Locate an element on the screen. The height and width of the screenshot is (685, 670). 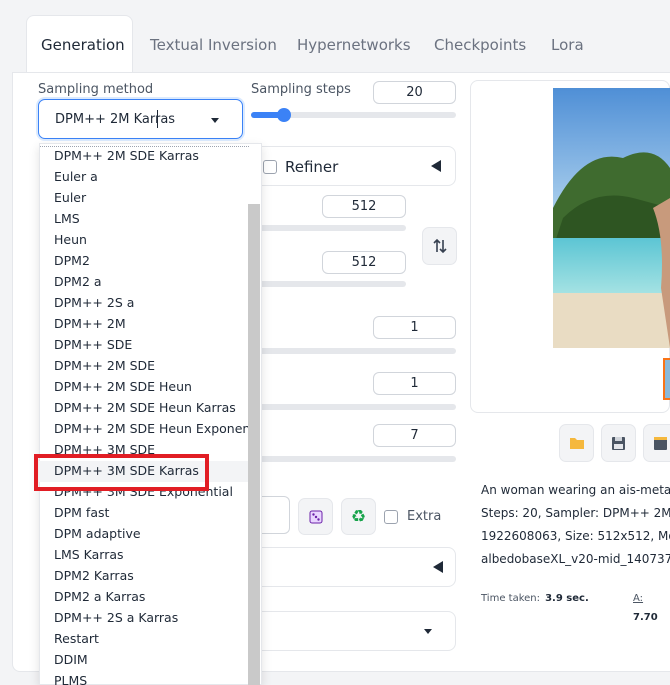
dropdown-option: DPM++ 2S a Karras is located at coordinates (116, 617).